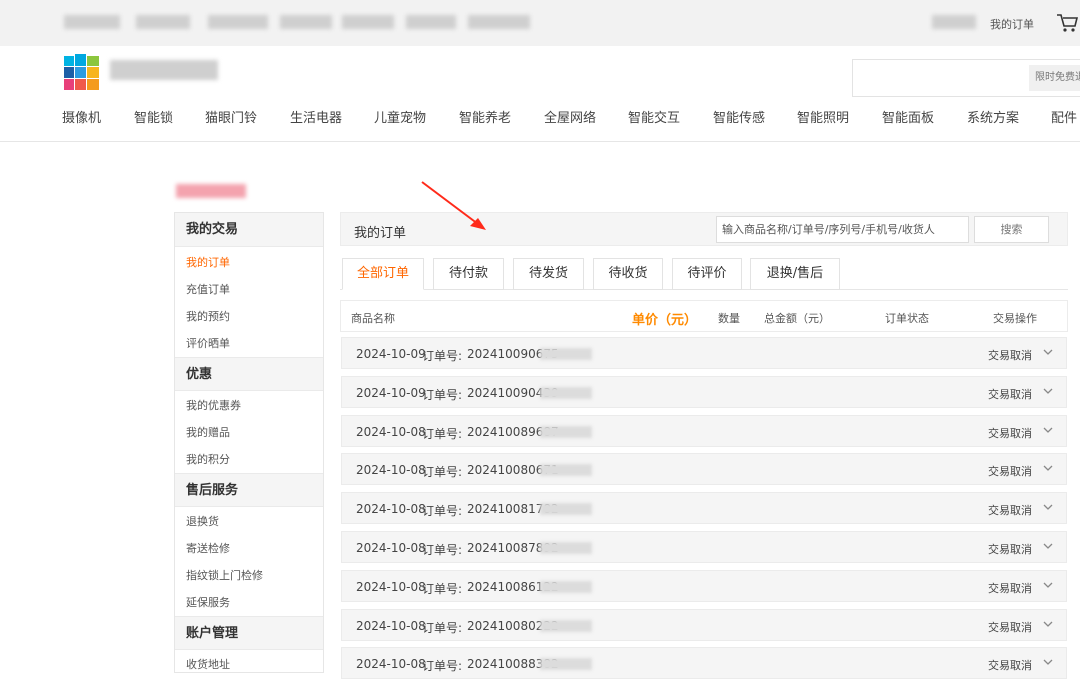 Image resolution: width=1080 pixels, height=679 pixels. Describe the element at coordinates (954, 22) in the screenshot. I see `blurred-username` at that location.